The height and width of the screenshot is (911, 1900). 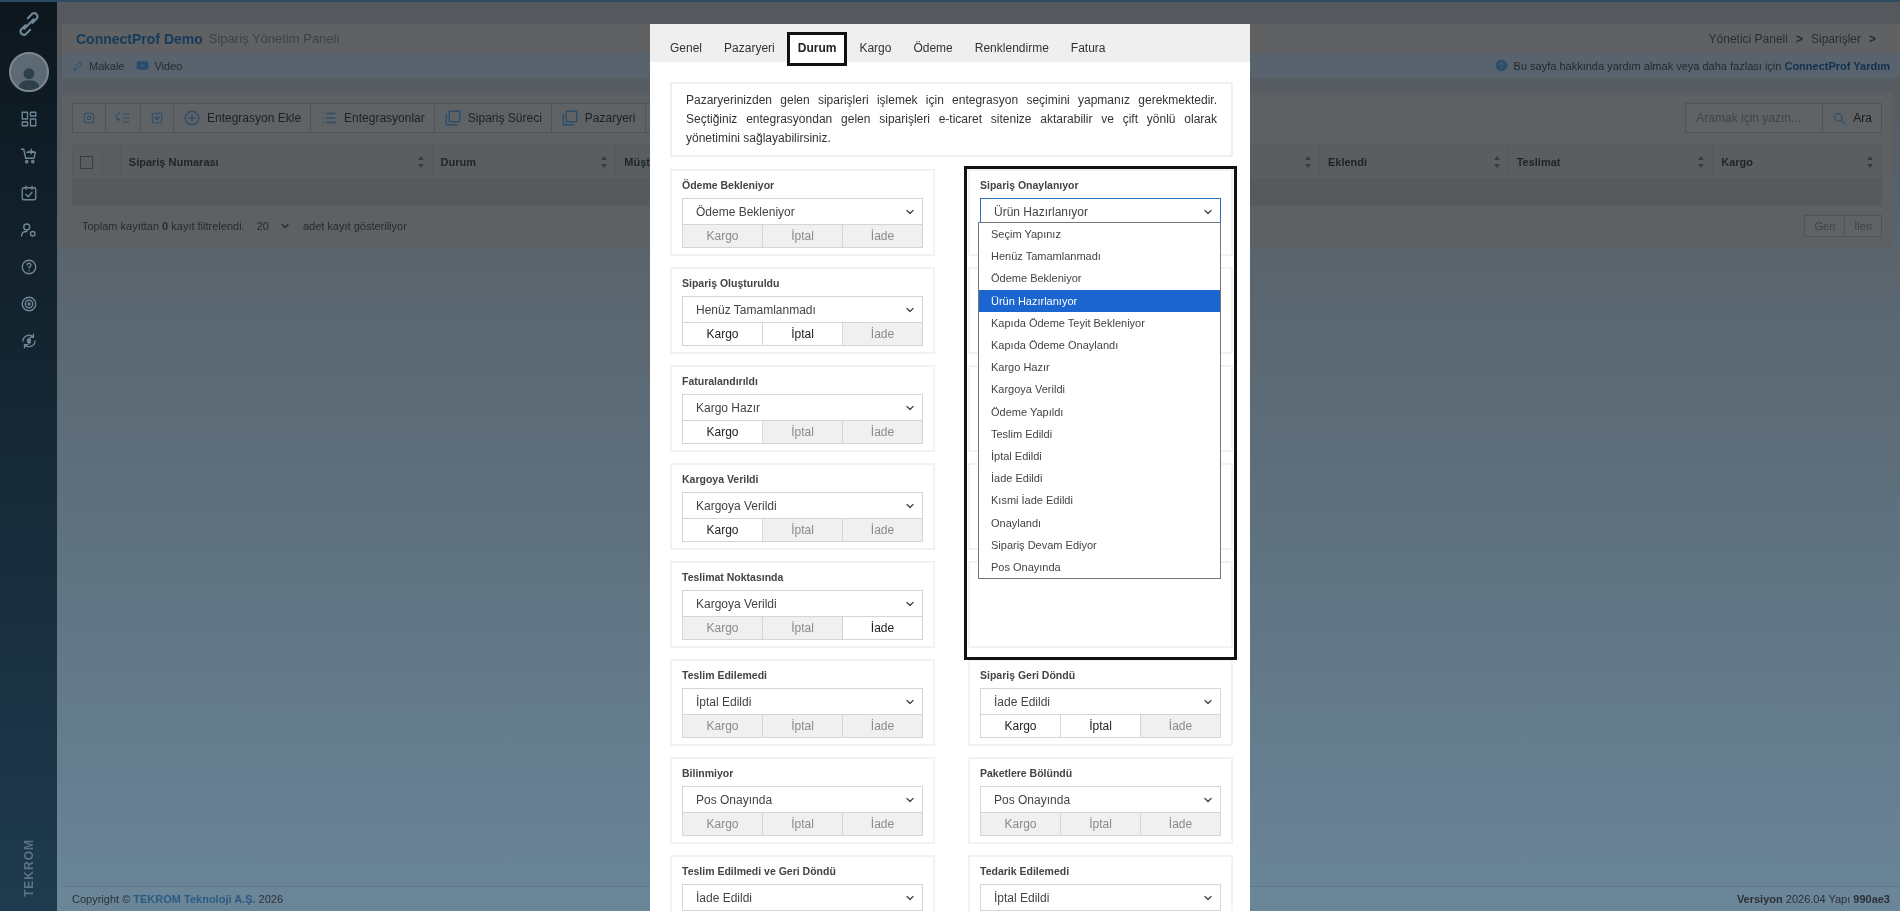 What do you see at coordinates (192, 118) in the screenshot?
I see `plus-circle-icon` at bounding box center [192, 118].